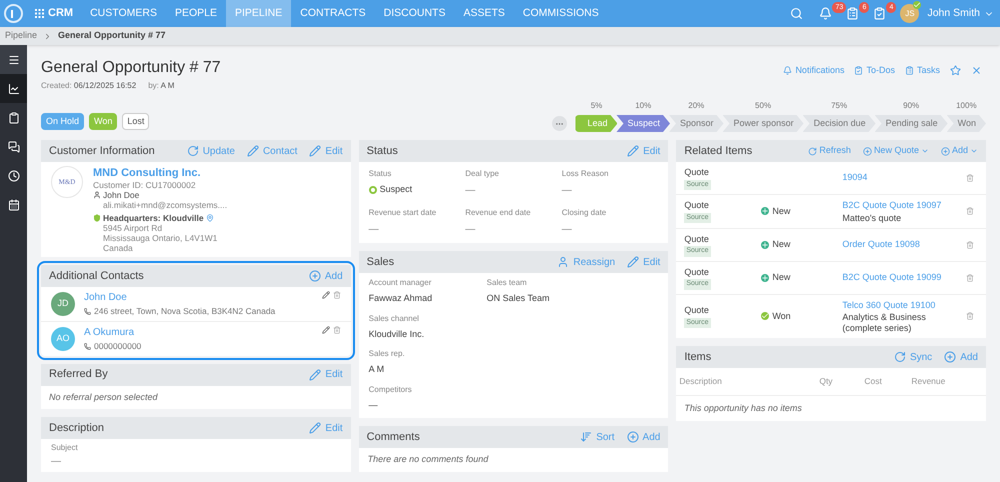  Describe the element at coordinates (913, 357) in the screenshot. I see `header-action-link: Sync` at that location.